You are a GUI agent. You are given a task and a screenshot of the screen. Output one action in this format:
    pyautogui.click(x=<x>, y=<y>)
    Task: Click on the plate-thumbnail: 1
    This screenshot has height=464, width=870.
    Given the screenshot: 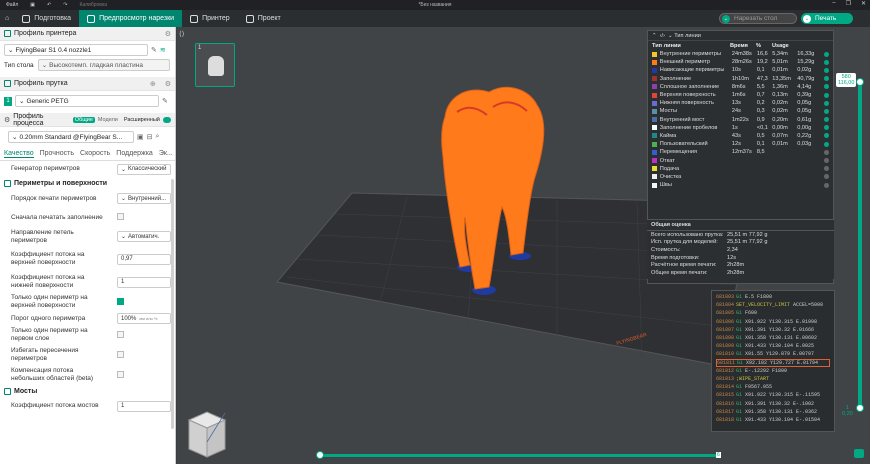 What is the action you would take?
    pyautogui.click(x=215, y=65)
    